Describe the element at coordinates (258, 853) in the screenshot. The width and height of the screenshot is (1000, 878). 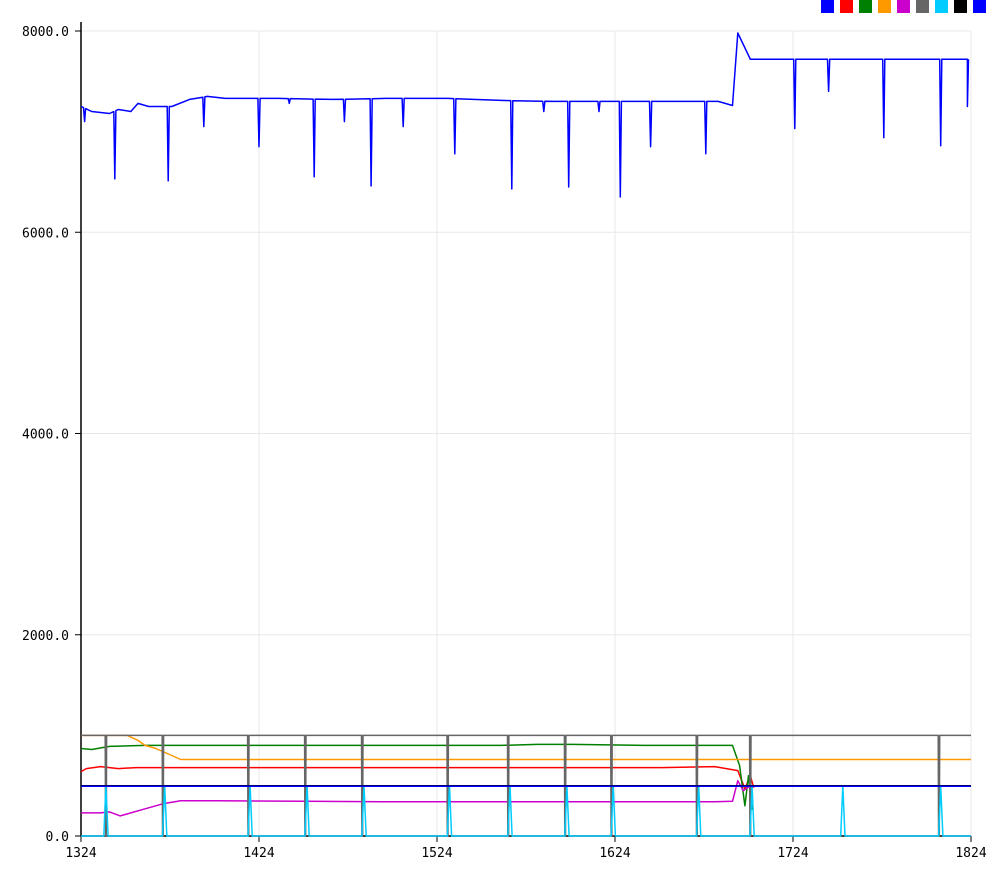
I see `x-tick-label: 1424` at that location.